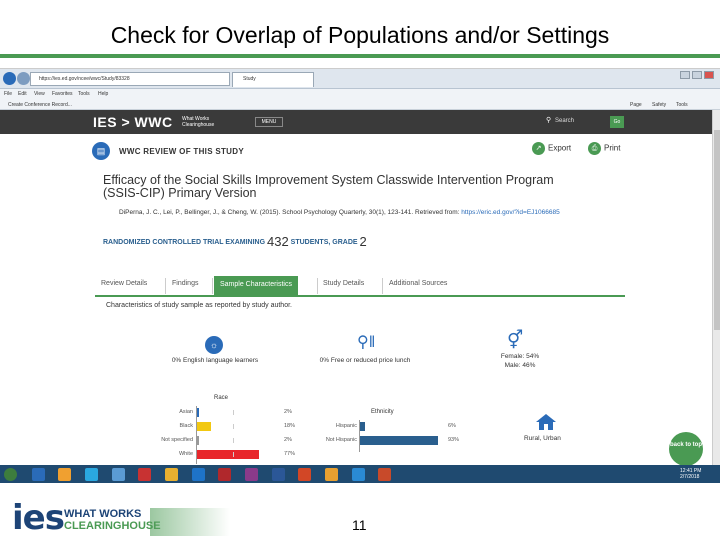  What do you see at coordinates (39, 94) in the screenshot?
I see `menu-view: View` at bounding box center [39, 94].